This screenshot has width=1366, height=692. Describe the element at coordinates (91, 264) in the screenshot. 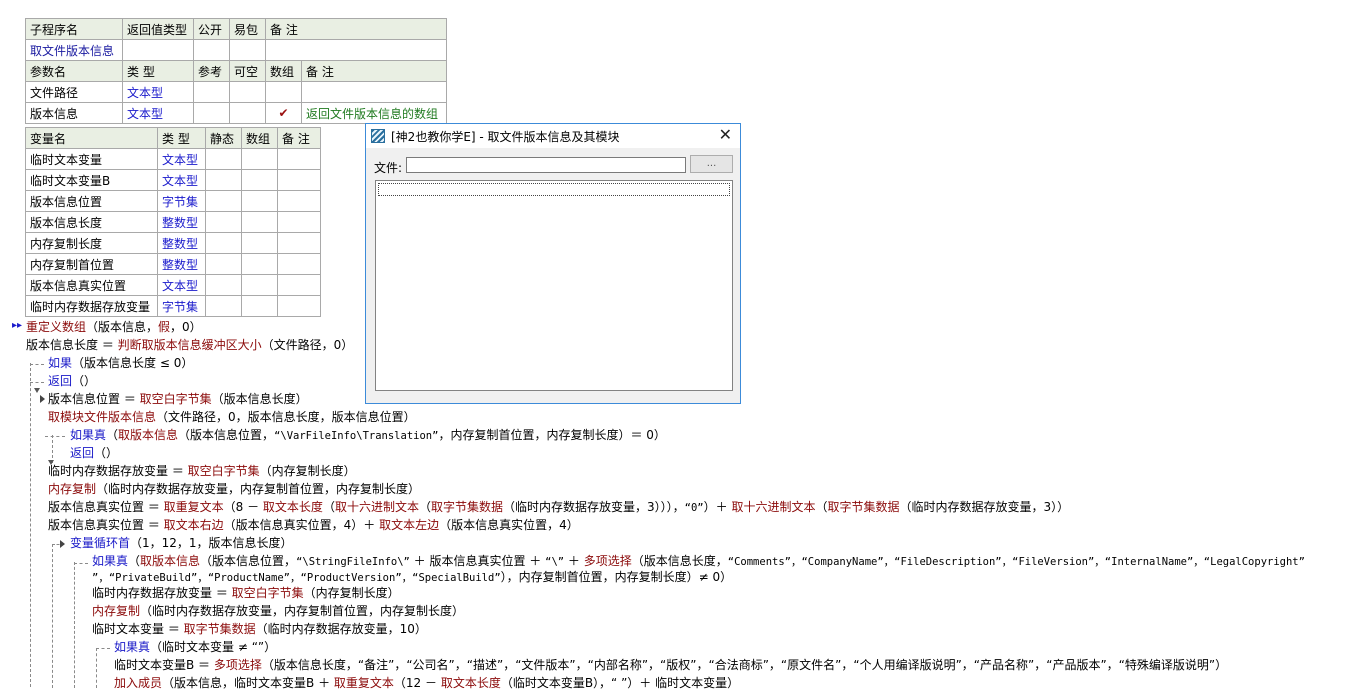

I see `var-name: 内存复制首位置` at that location.